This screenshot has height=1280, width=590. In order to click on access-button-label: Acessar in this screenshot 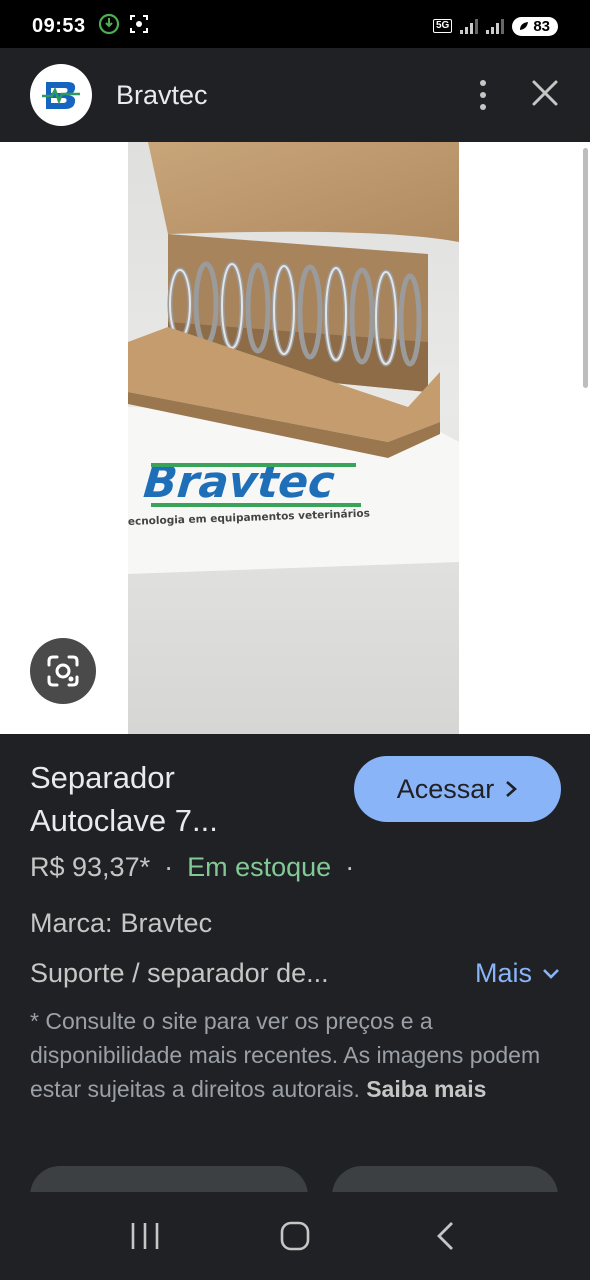, I will do `click(445, 788)`.